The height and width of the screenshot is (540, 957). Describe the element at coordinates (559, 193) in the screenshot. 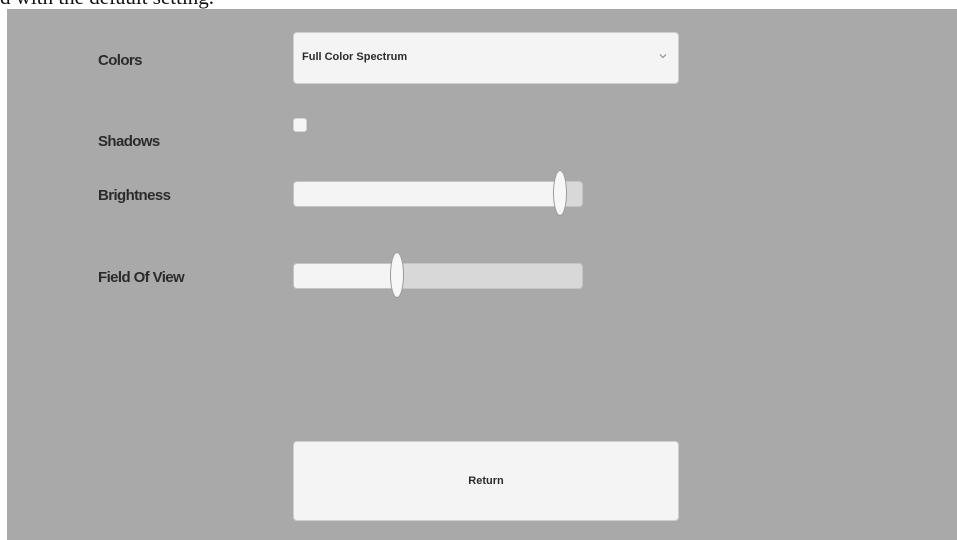

I see `brightness-slider-handle` at that location.